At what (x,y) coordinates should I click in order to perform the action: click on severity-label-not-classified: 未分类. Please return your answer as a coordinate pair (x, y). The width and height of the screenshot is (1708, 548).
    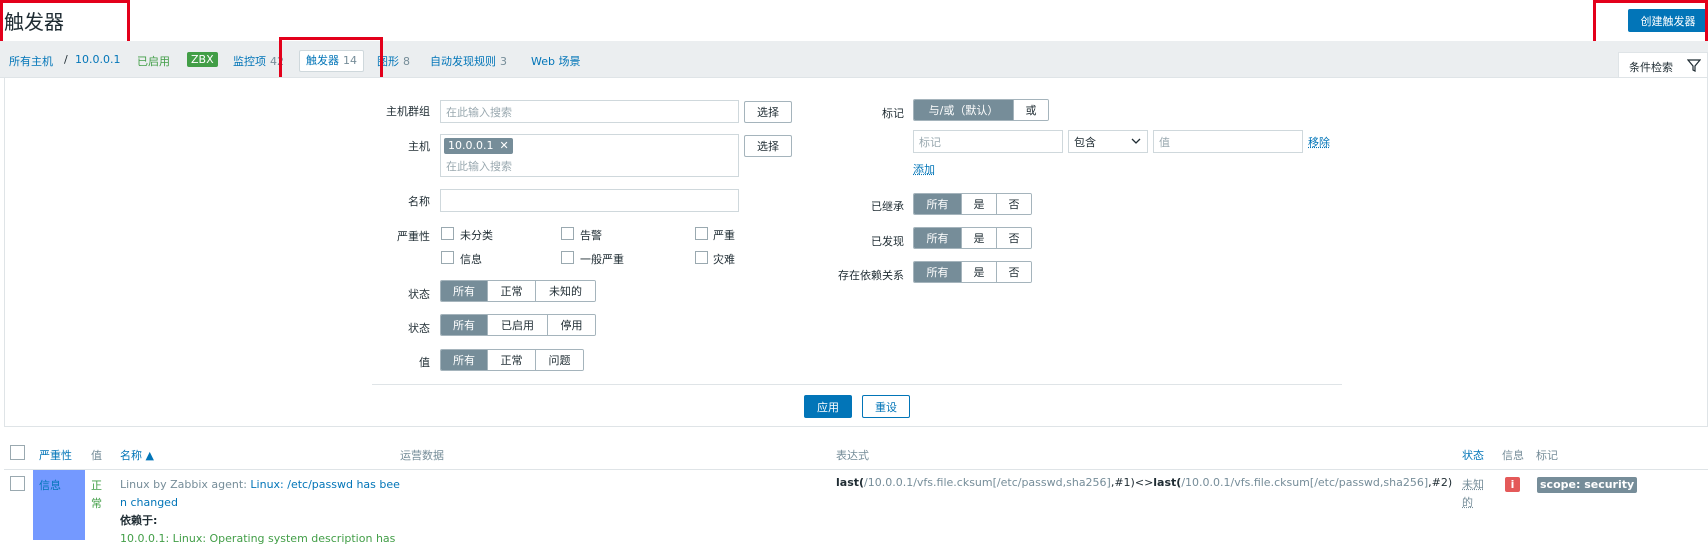
    Looking at the image, I should click on (476, 235).